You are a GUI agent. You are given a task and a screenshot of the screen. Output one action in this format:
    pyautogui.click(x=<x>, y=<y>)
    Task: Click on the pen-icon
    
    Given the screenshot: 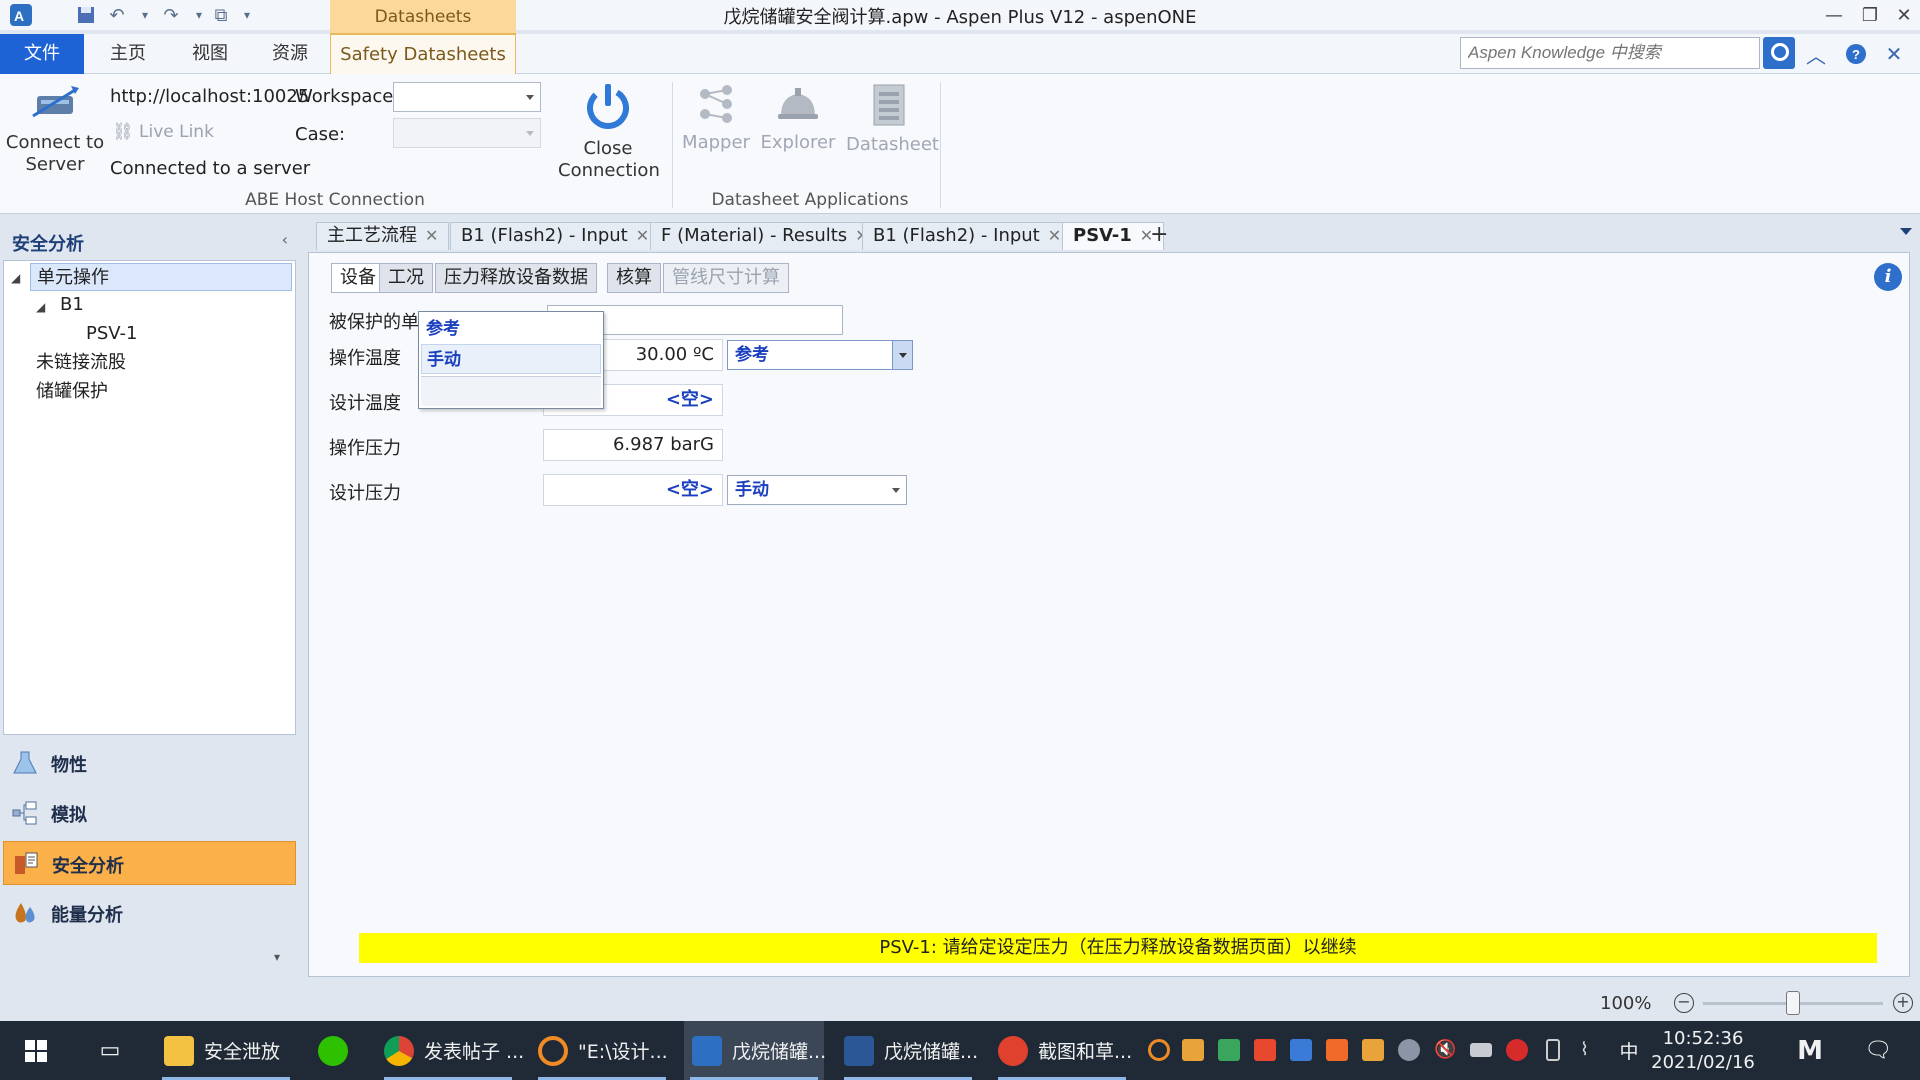 What is the action you would take?
    pyautogui.click(x=1553, y=1050)
    